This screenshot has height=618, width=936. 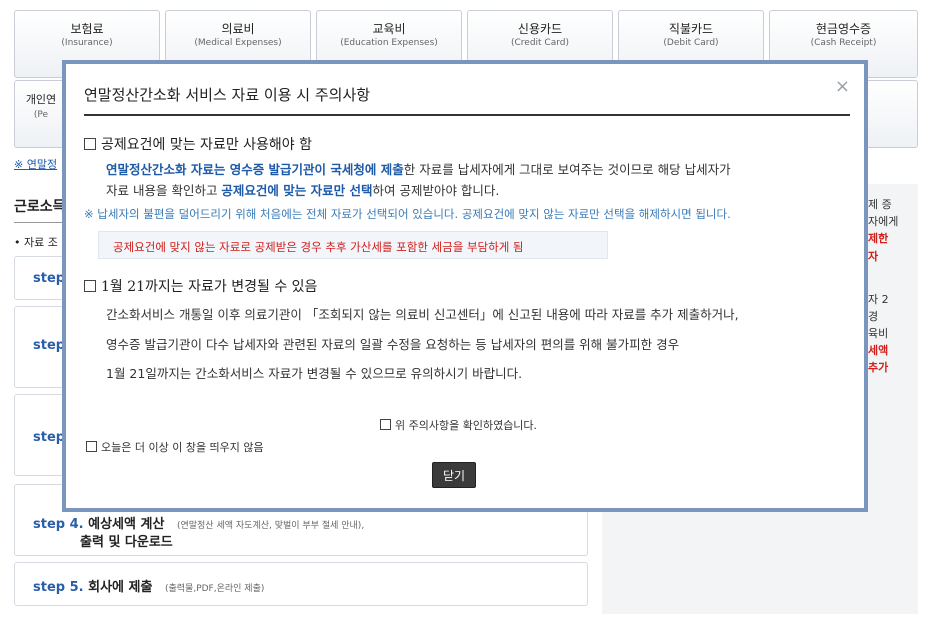 What do you see at coordinates (238, 43) in the screenshot?
I see `category-label-en: (Medical Expenses)` at bounding box center [238, 43].